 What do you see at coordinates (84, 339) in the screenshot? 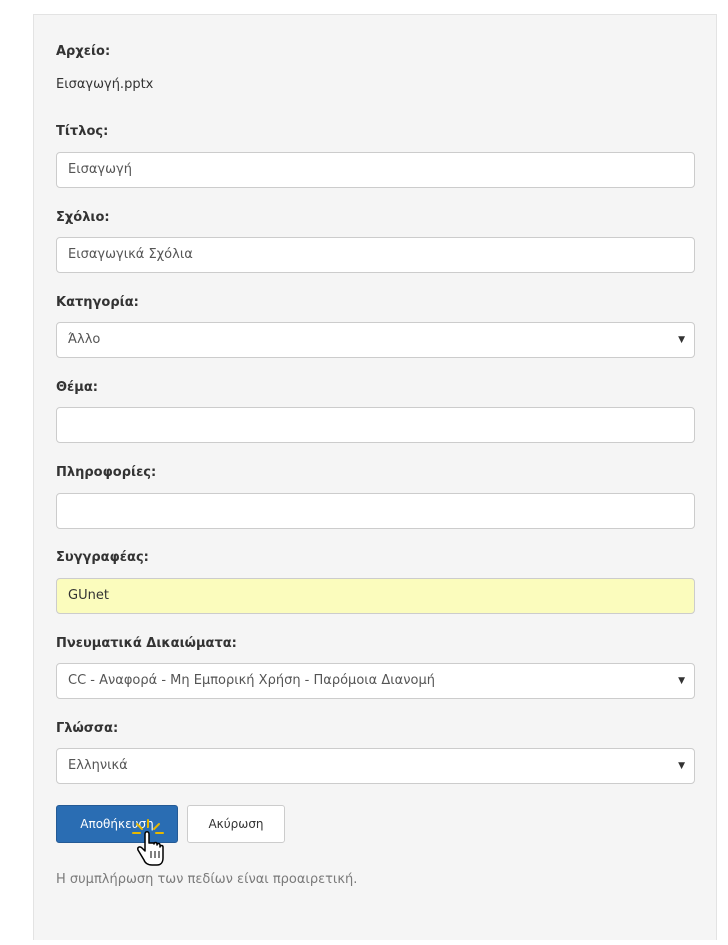
I see `category-selected-value: Άλλο` at bounding box center [84, 339].